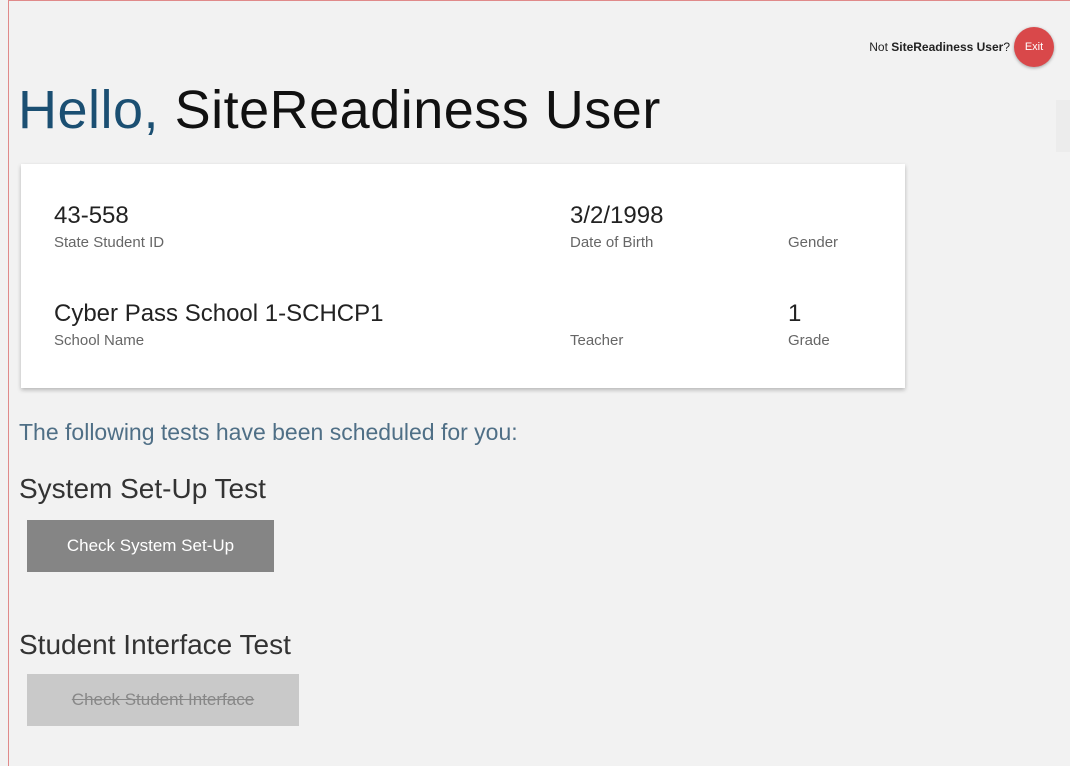  I want to click on teacher-value, so click(596, 314).